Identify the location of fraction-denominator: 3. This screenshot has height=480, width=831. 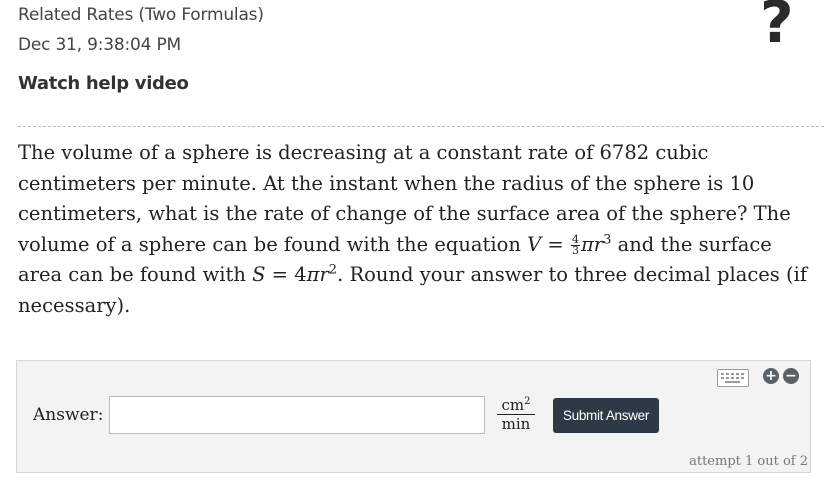
(575, 250).